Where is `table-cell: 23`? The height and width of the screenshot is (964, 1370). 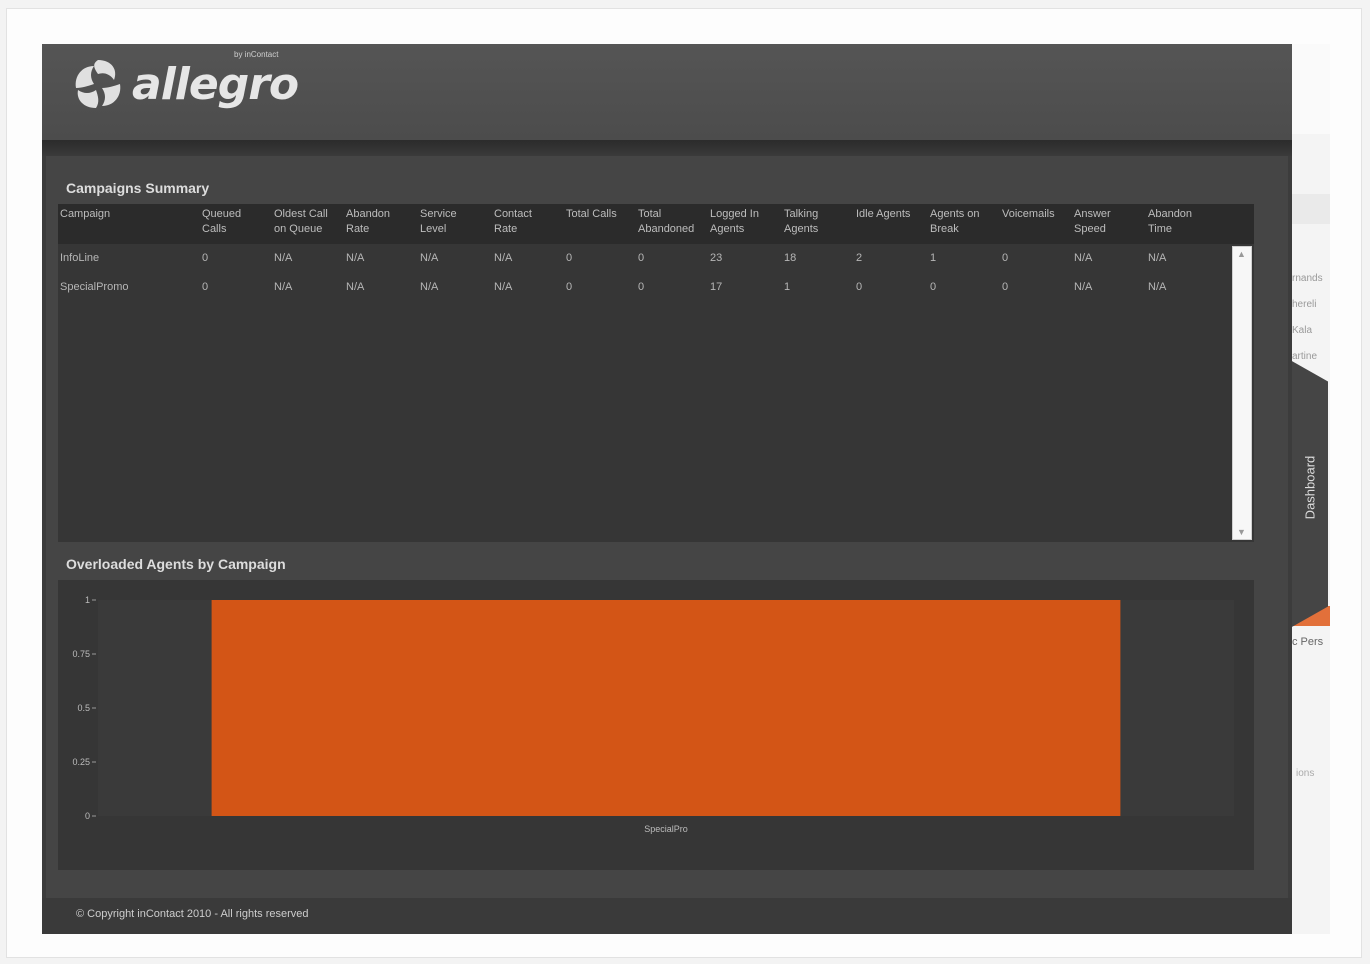 table-cell: 23 is located at coordinates (716, 258).